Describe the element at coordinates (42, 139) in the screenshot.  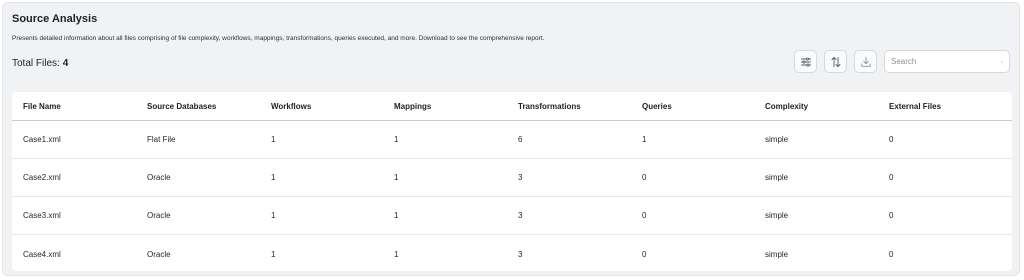
I see `cell-file-name: Case1.xml` at that location.